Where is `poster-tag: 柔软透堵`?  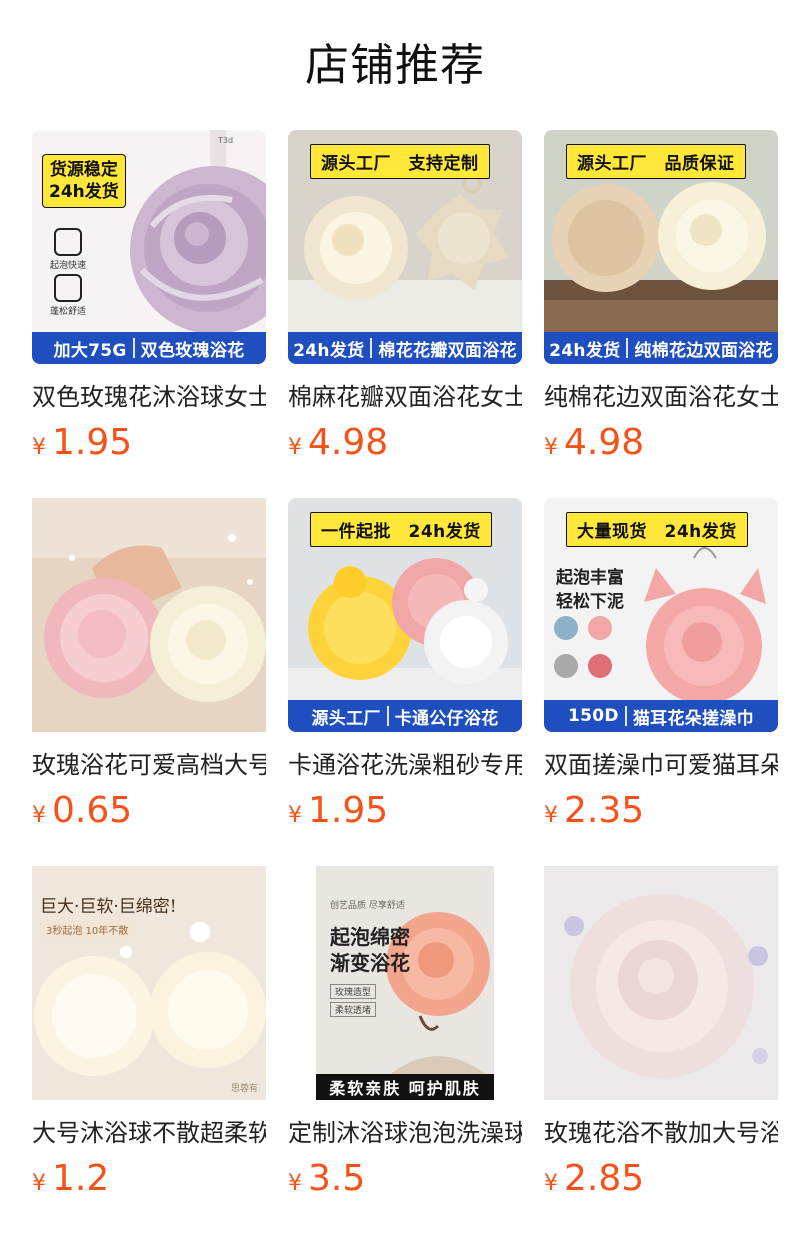 poster-tag: 柔软透堵 is located at coordinates (353, 1009).